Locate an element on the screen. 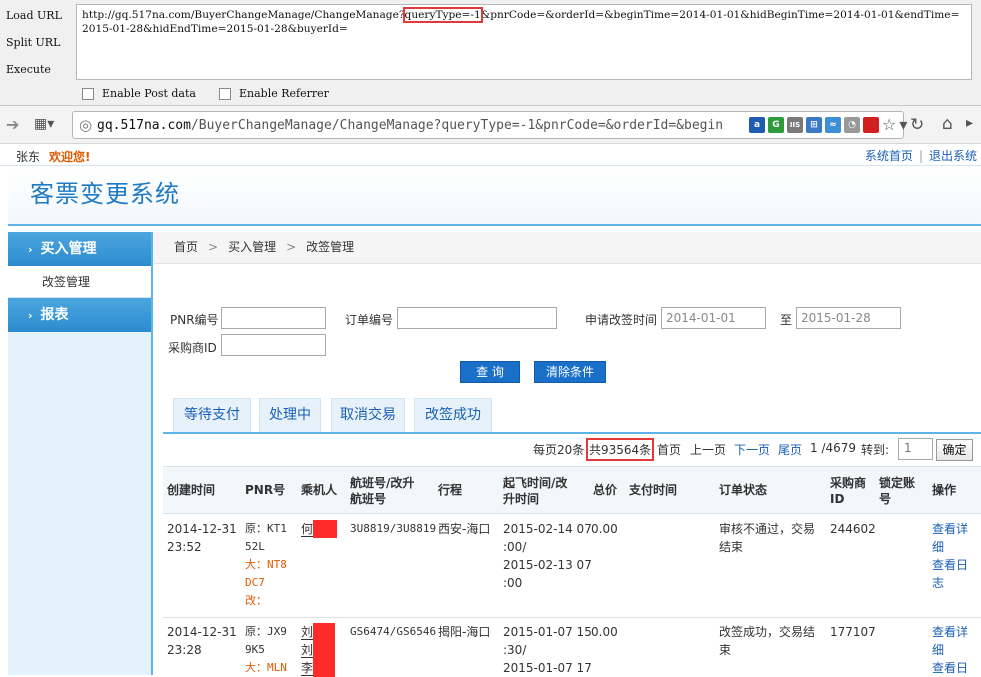 The height and width of the screenshot is (677, 981). load-url-button: Load URL is located at coordinates (39, 22).